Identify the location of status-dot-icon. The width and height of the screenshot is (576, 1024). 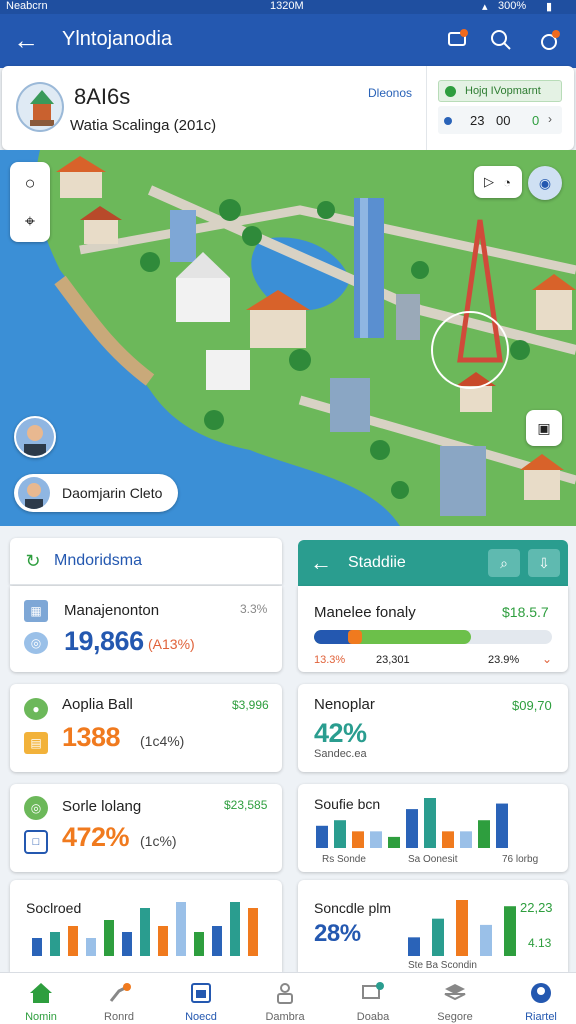
(450, 91).